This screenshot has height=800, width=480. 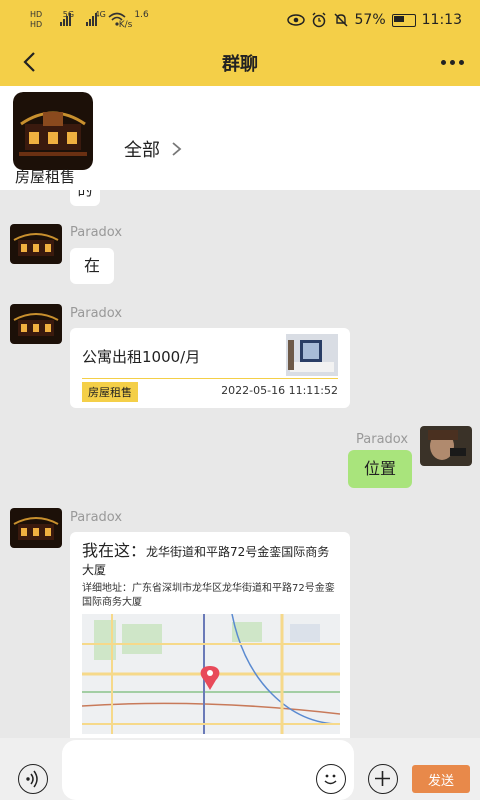 I want to click on my-name: Paradox, so click(x=382, y=439).